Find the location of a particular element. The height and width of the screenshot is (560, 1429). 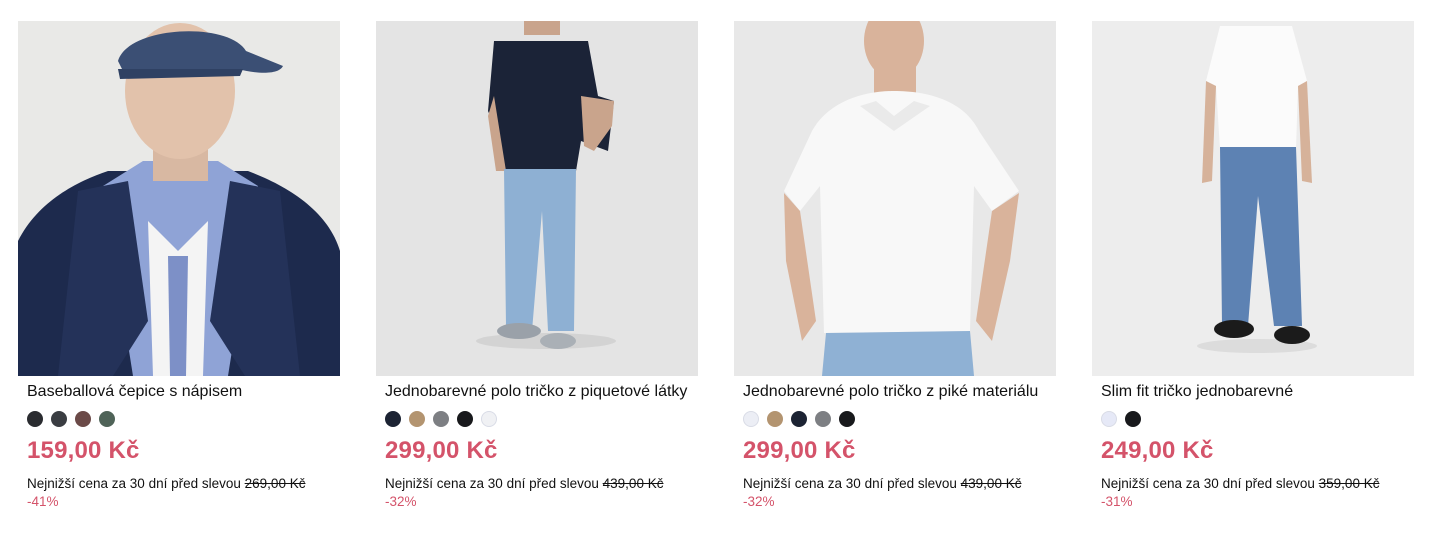

product-photo-cap-model is located at coordinates (179, 198).